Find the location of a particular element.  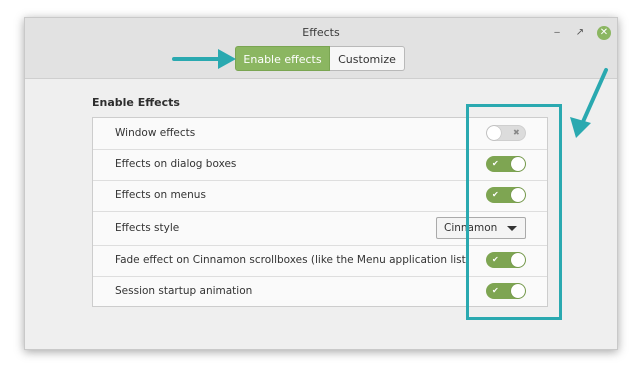

setting-label: Effects on dialog boxes is located at coordinates (176, 164).